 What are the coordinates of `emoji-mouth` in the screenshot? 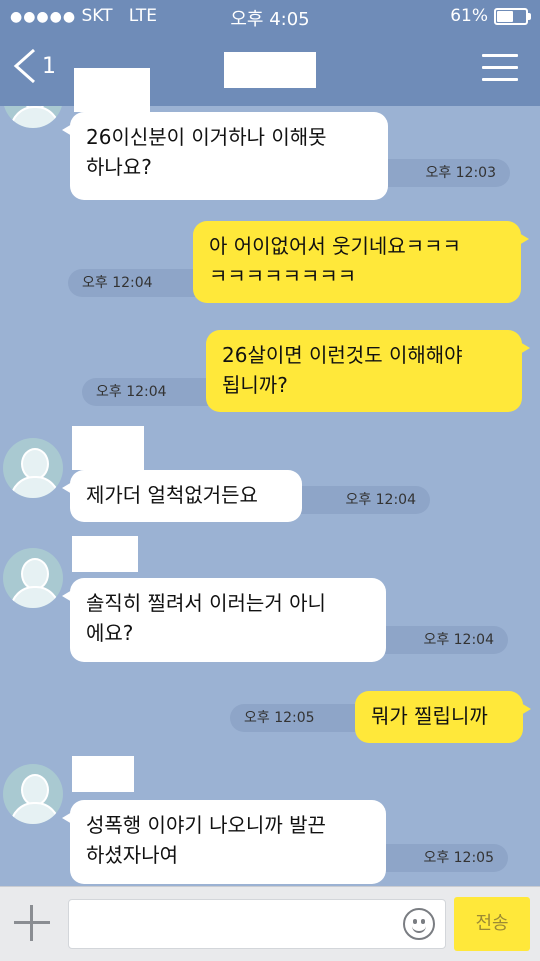 It's located at (419, 928).